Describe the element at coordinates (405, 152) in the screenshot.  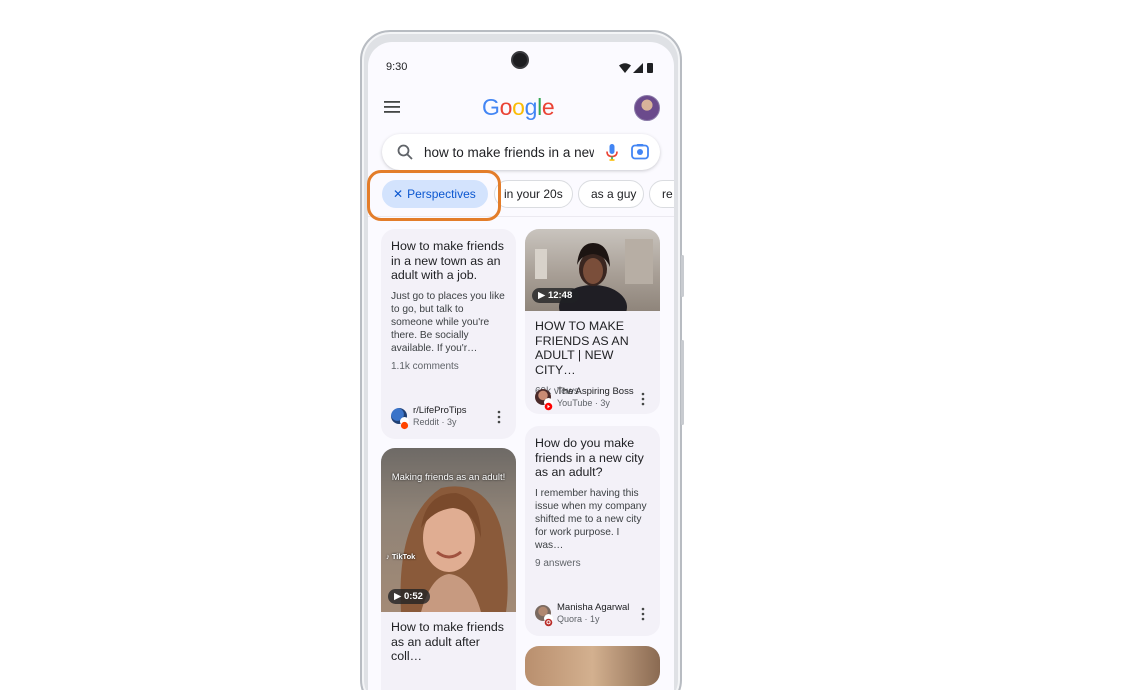
I see `search-icon` at that location.